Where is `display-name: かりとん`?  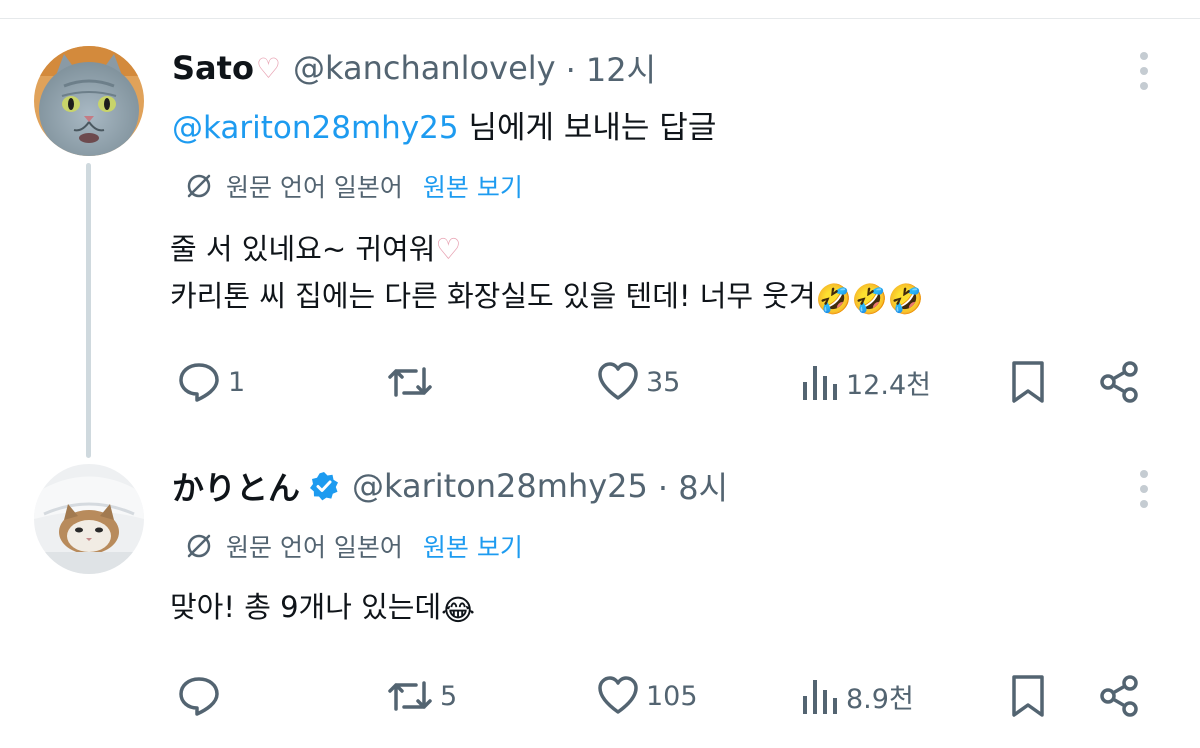
display-name: かりとん is located at coordinates (236, 486).